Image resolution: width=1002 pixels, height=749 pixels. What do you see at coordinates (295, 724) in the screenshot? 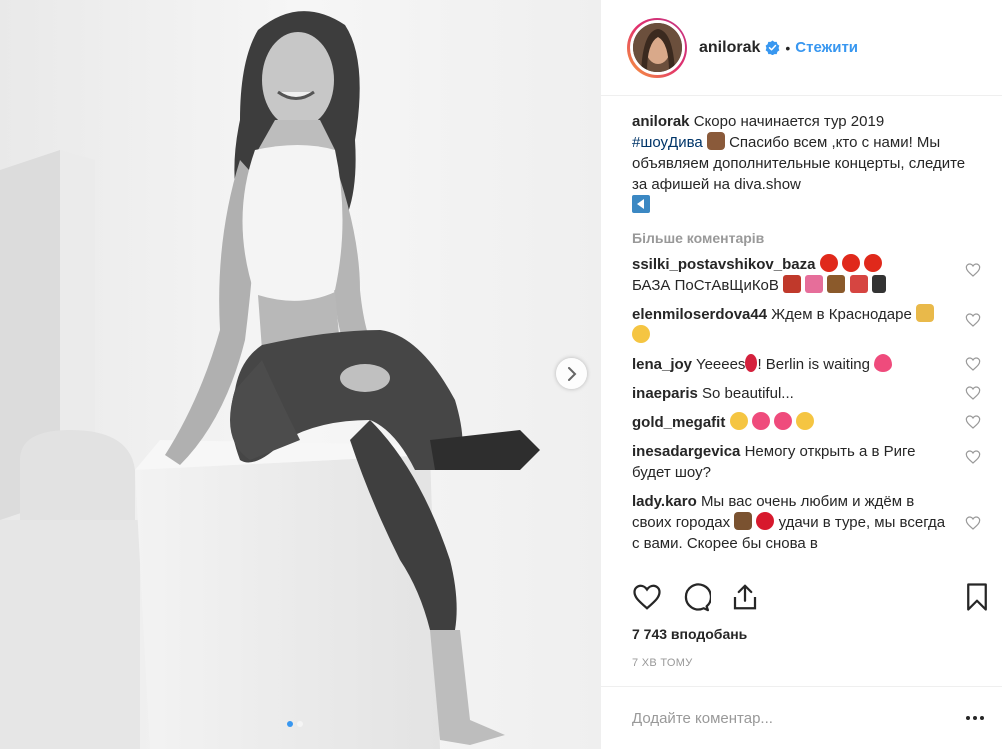
I see `carousel-indicator` at bounding box center [295, 724].